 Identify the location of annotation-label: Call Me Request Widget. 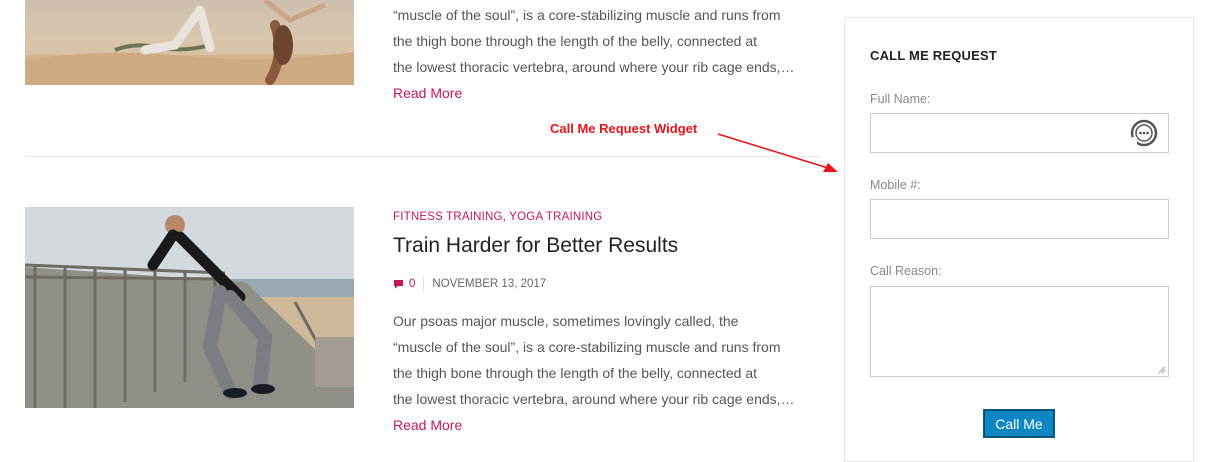
(624, 128).